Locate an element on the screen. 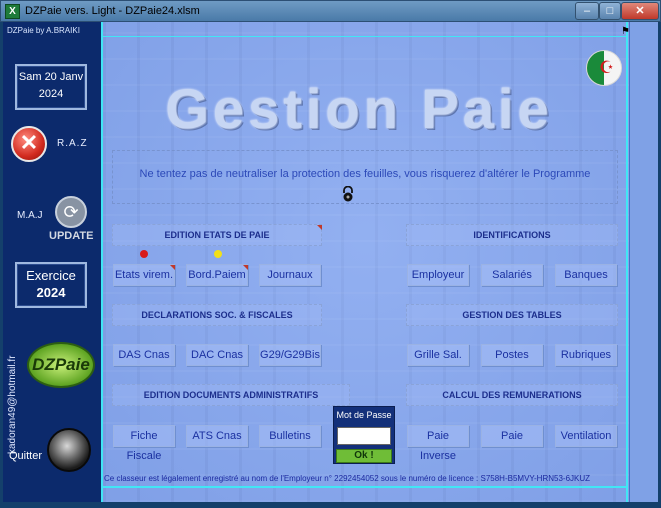 Image resolution: width=661 pixels, height=508 pixels. maj-label: M.A.J is located at coordinates (30, 215).